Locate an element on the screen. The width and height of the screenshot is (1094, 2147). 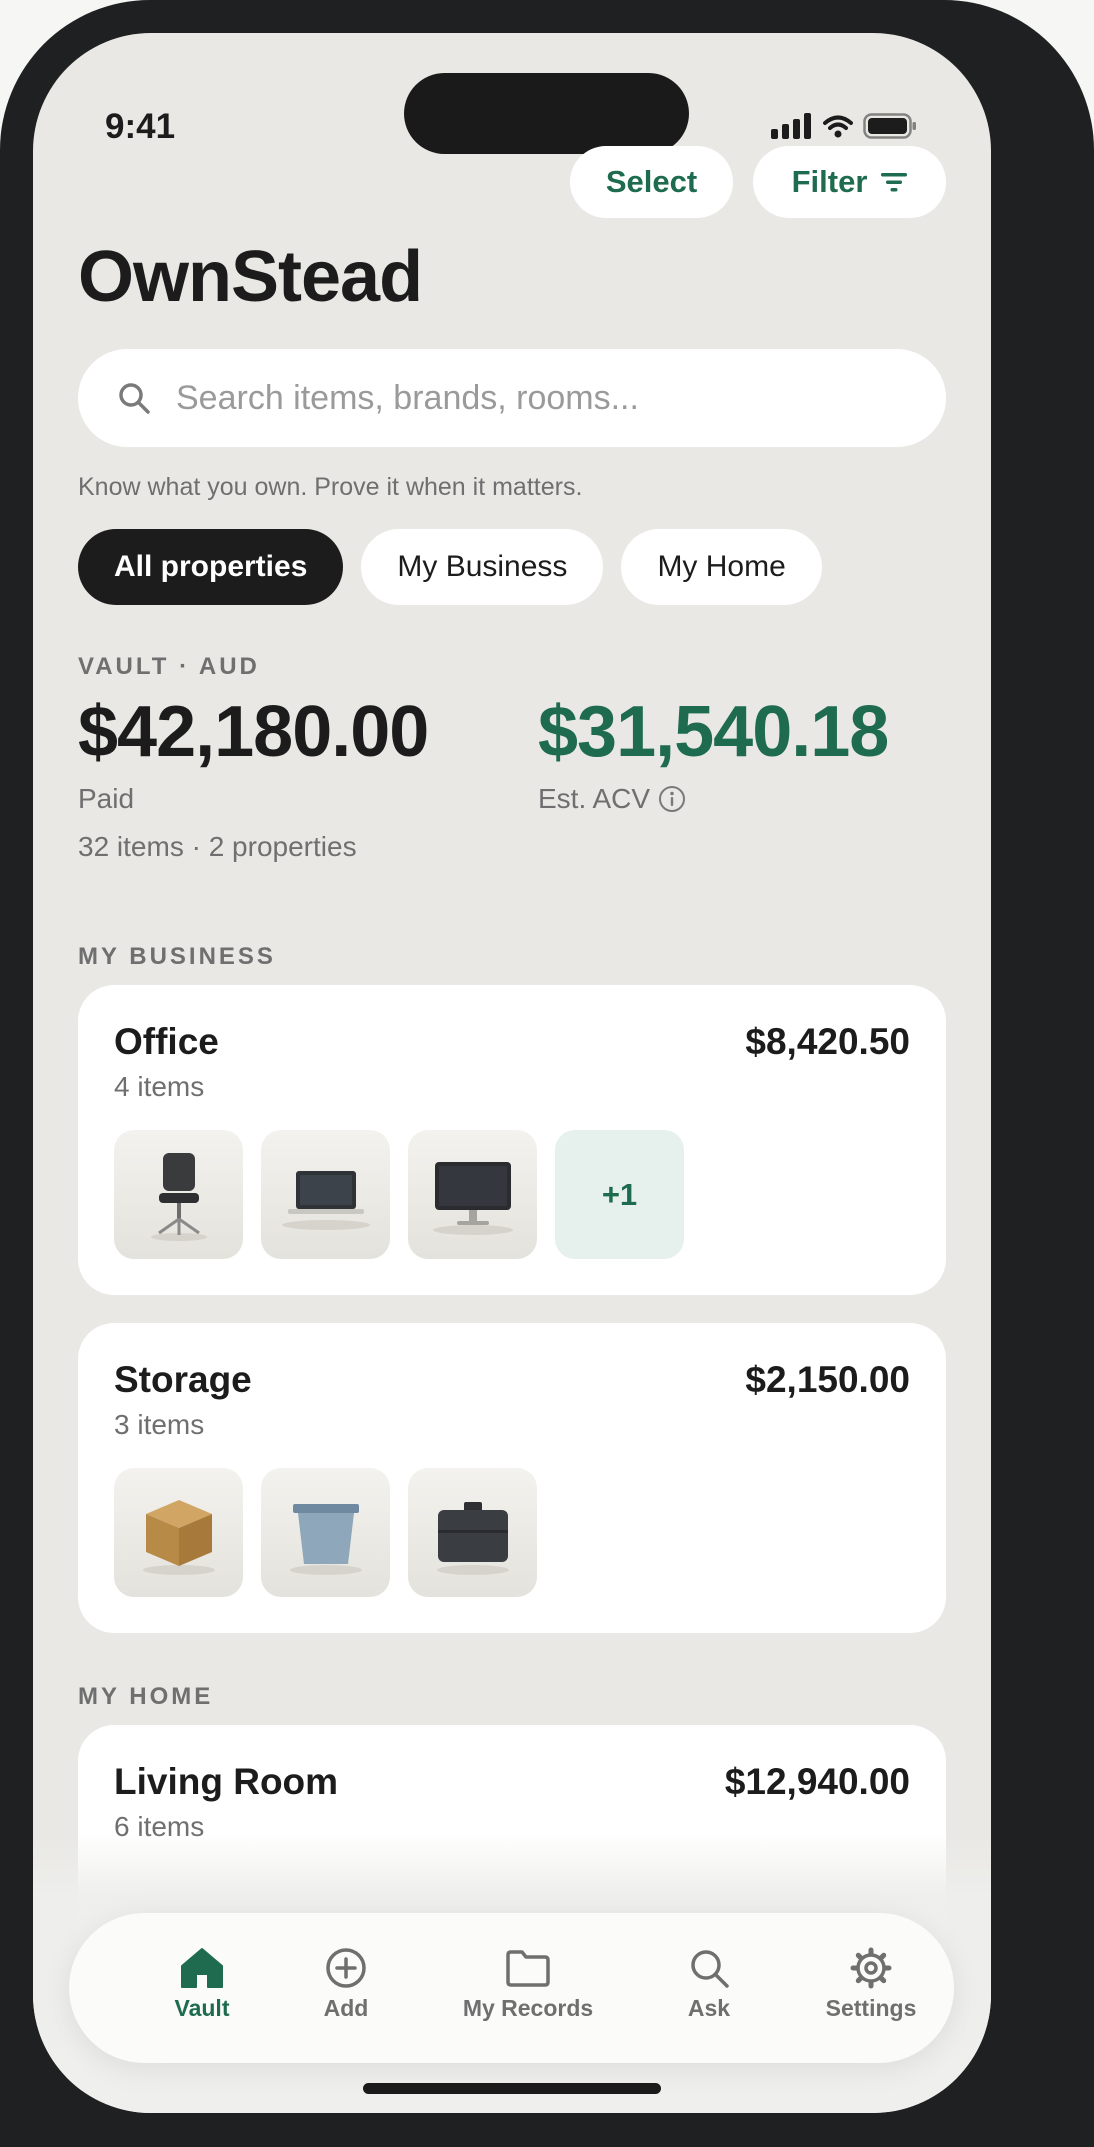
filter-button-label: Filter is located at coordinates (829, 181).